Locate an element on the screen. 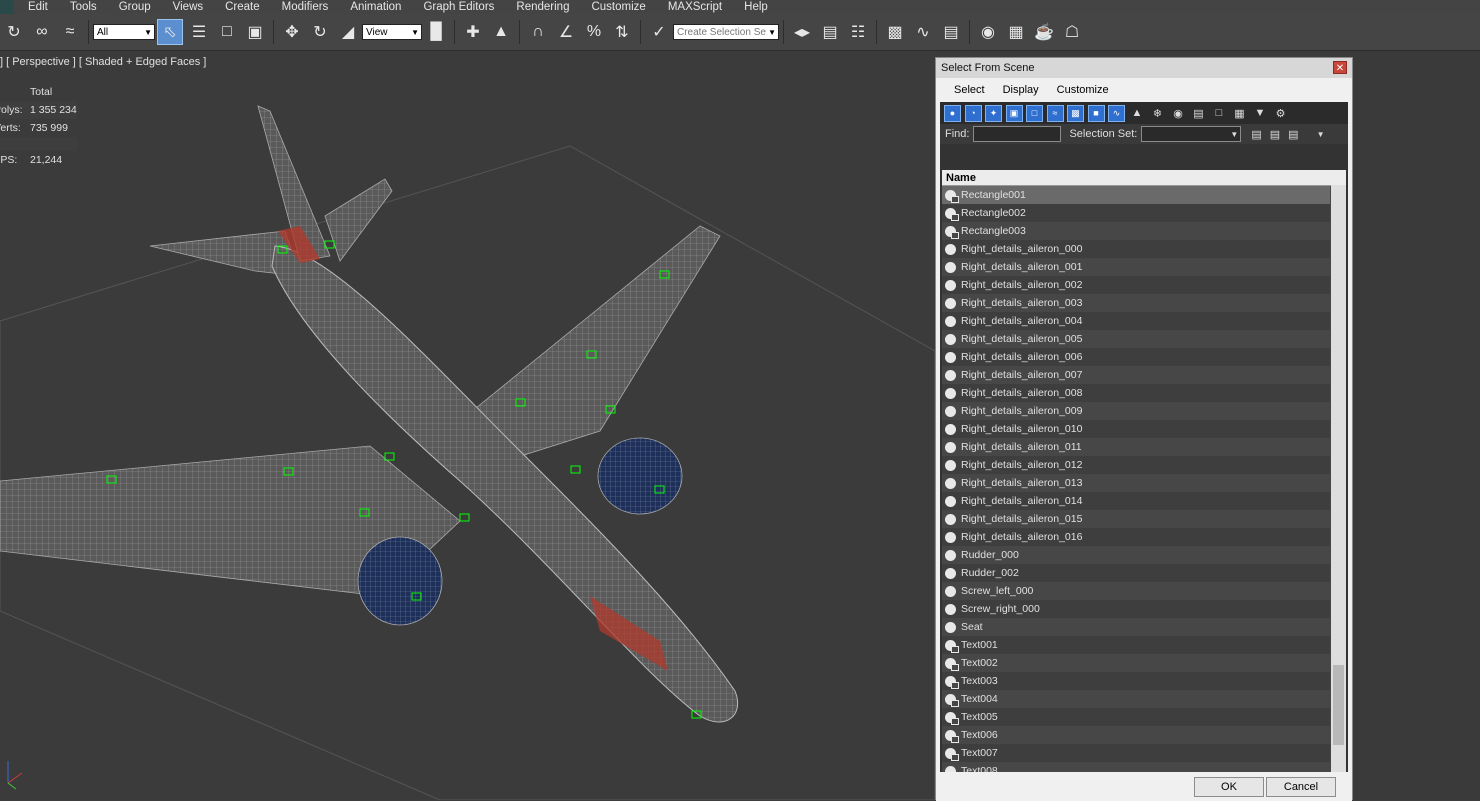 The image size is (1480, 801). mirror-icon: ◂▸ is located at coordinates (802, 32).